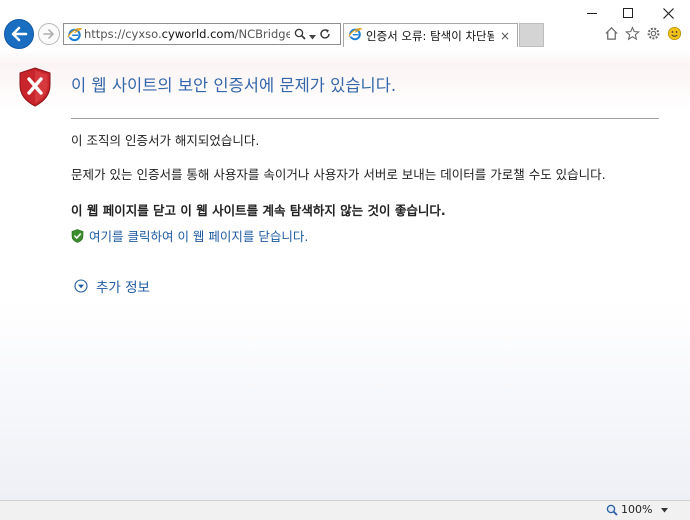 The image size is (690, 520). Describe the element at coordinates (81, 286) in the screenshot. I see `chevron-down-circle-icon` at that location.